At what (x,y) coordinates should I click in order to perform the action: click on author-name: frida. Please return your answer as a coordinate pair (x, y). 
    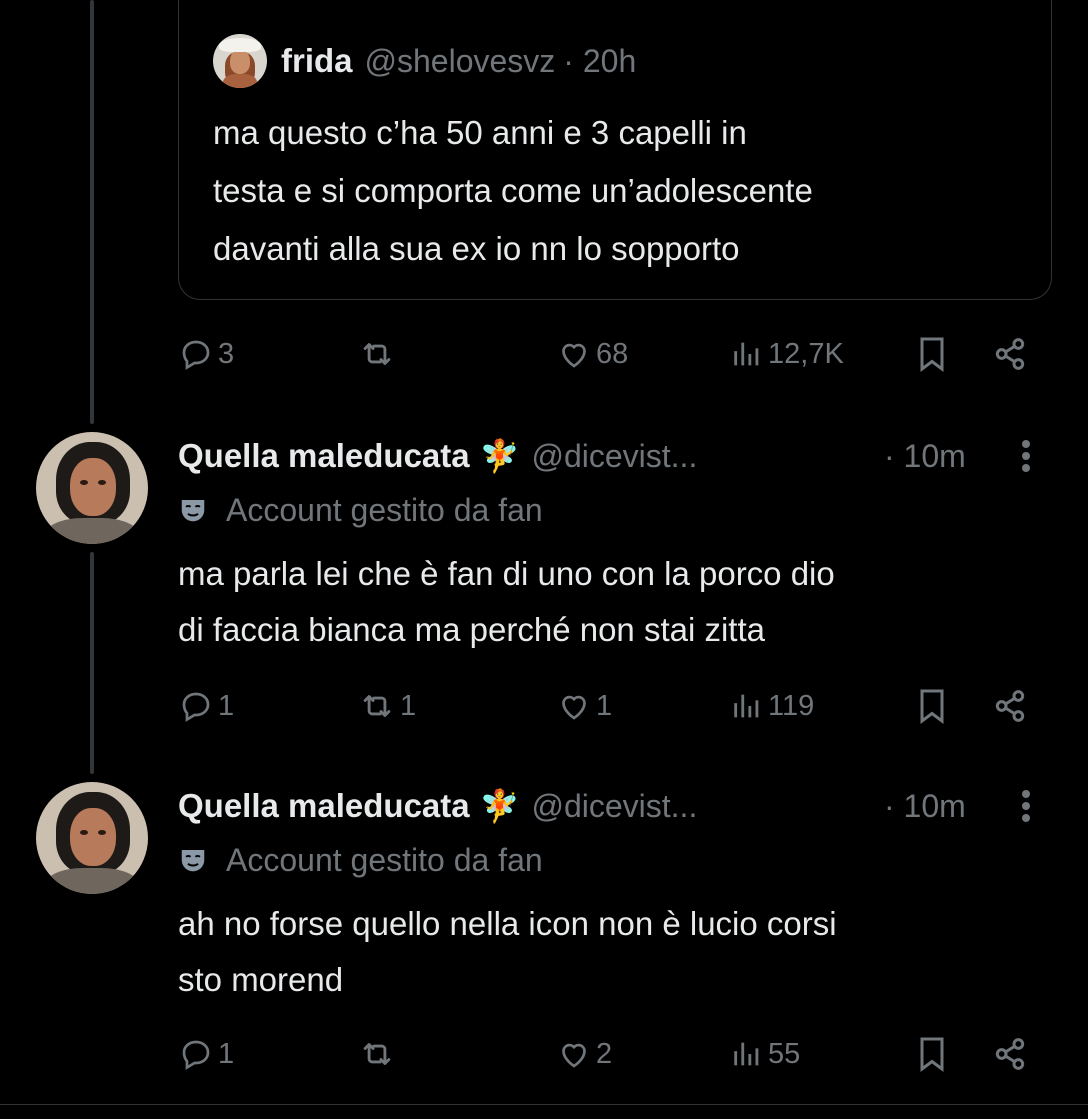
    Looking at the image, I should click on (317, 61).